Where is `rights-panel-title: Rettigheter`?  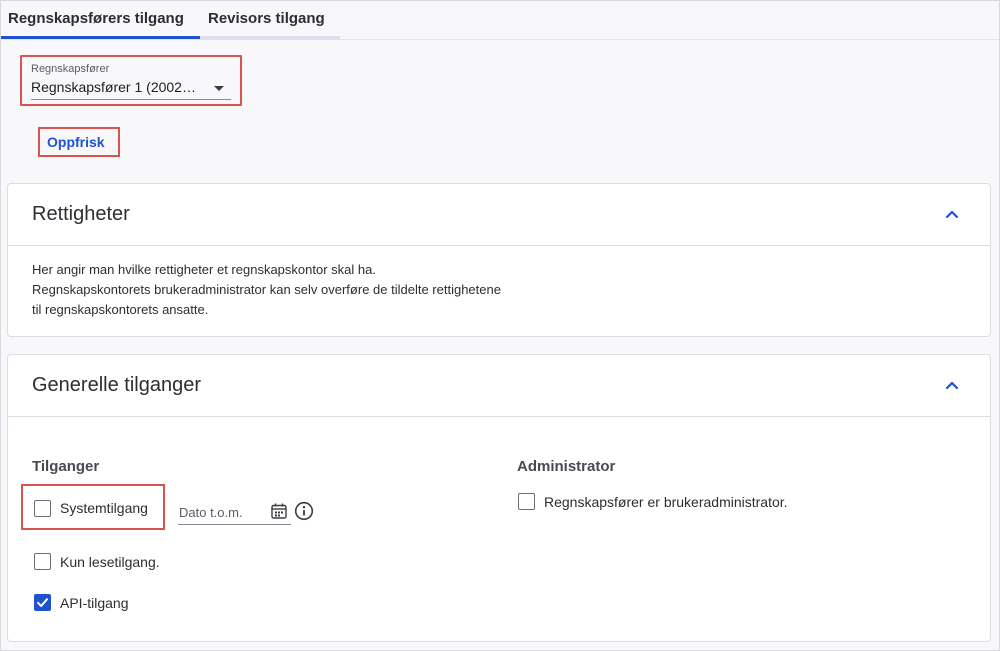
rights-panel-title: Rettigheter is located at coordinates (81, 214).